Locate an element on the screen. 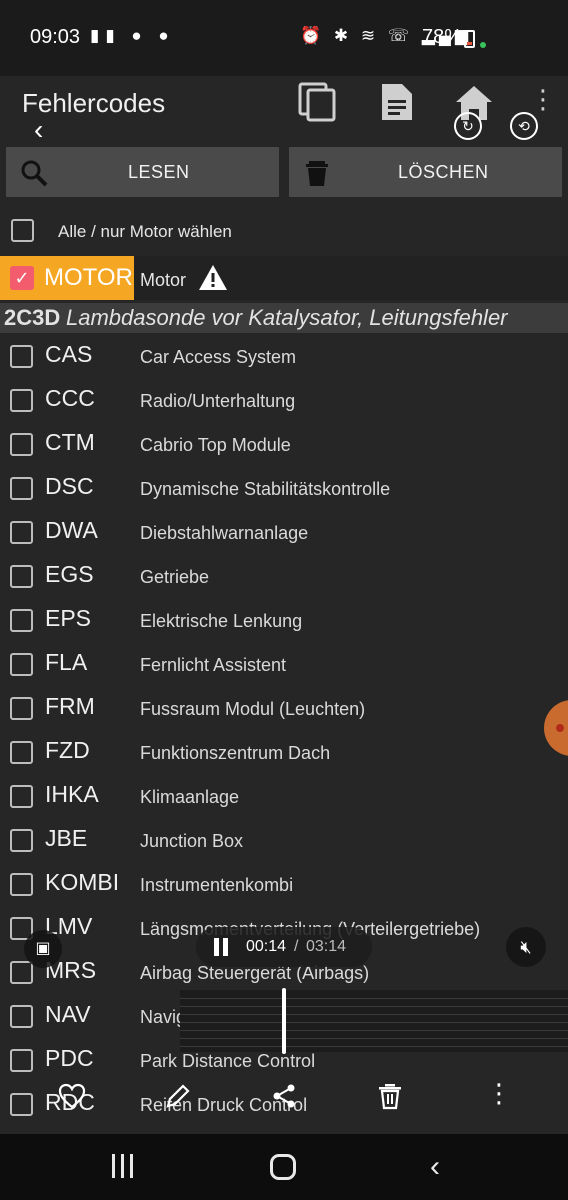 The width and height of the screenshot is (568, 1200). motor-checkbox: ✓ is located at coordinates (22, 278).